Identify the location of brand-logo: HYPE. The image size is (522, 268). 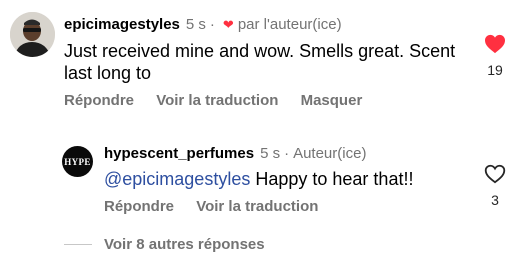
(77, 161).